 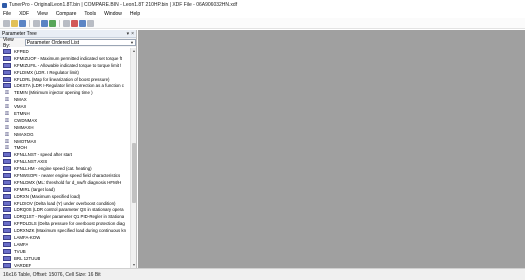 What do you see at coordinates (31, 162) in the screenshot?
I see `tree-item-label: KFNLLNST AXIS` at bounding box center [31, 162].